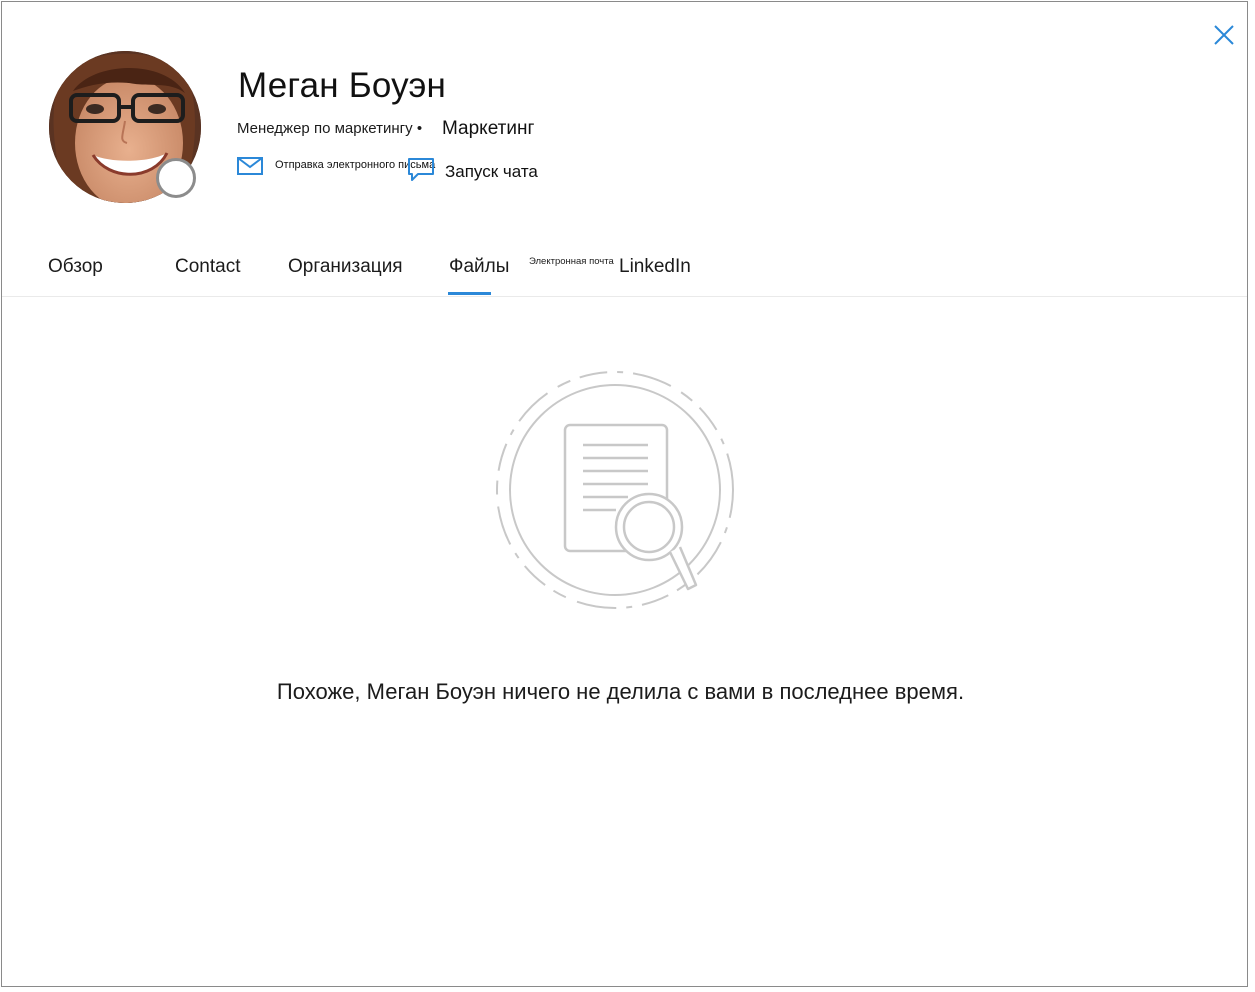  I want to click on mail-icon, so click(250, 166).